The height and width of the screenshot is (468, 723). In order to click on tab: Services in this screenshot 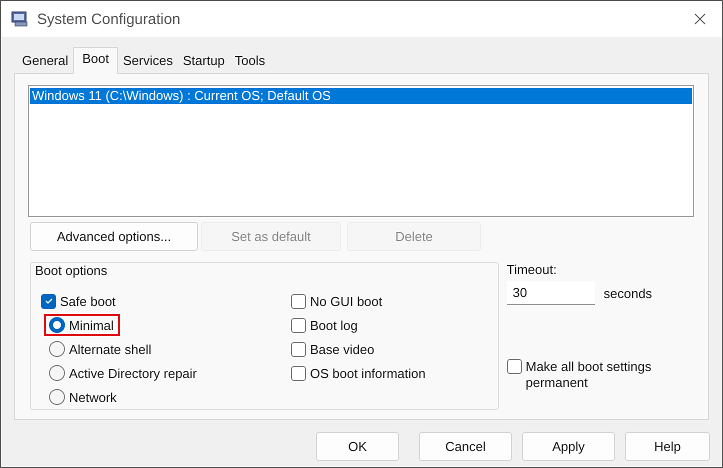, I will do `click(148, 61)`.